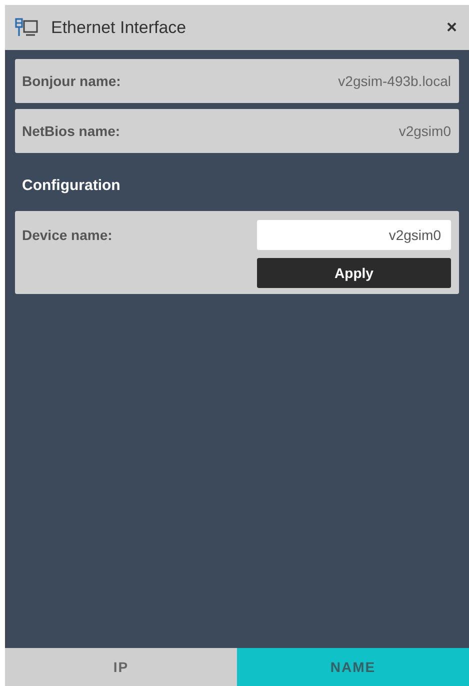 This screenshot has height=686, width=469. Describe the element at coordinates (451, 27) in the screenshot. I see `close-button: ×` at that location.